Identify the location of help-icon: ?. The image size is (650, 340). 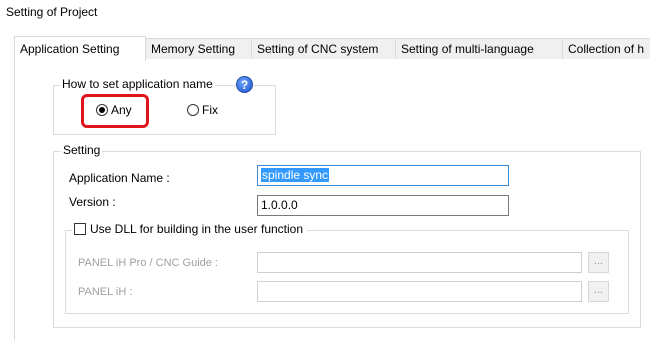
(244, 84).